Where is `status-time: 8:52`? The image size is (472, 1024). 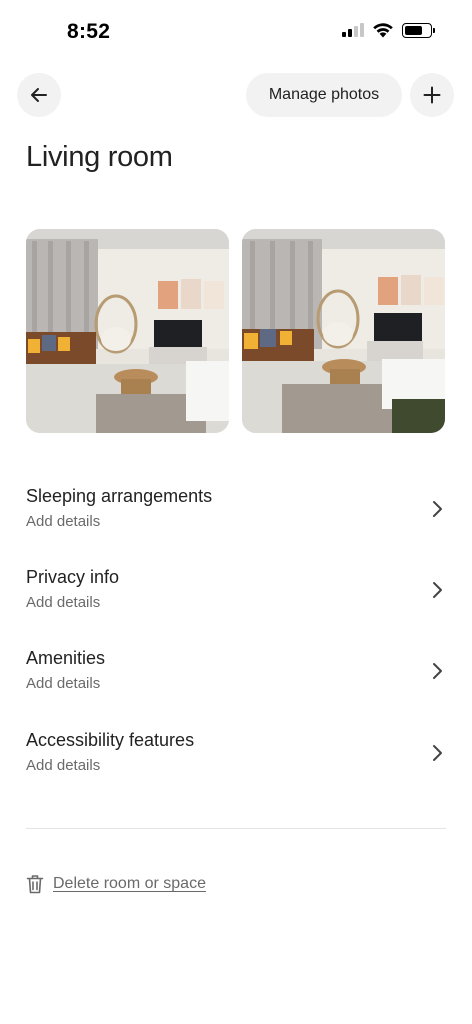
status-time: 8:52 is located at coordinates (89, 31).